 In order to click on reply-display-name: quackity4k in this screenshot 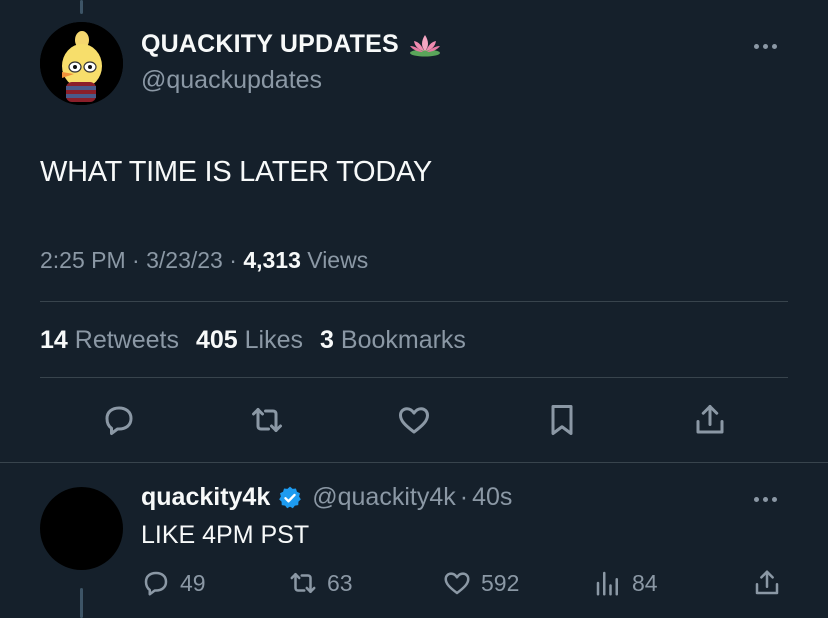, I will do `click(205, 497)`.